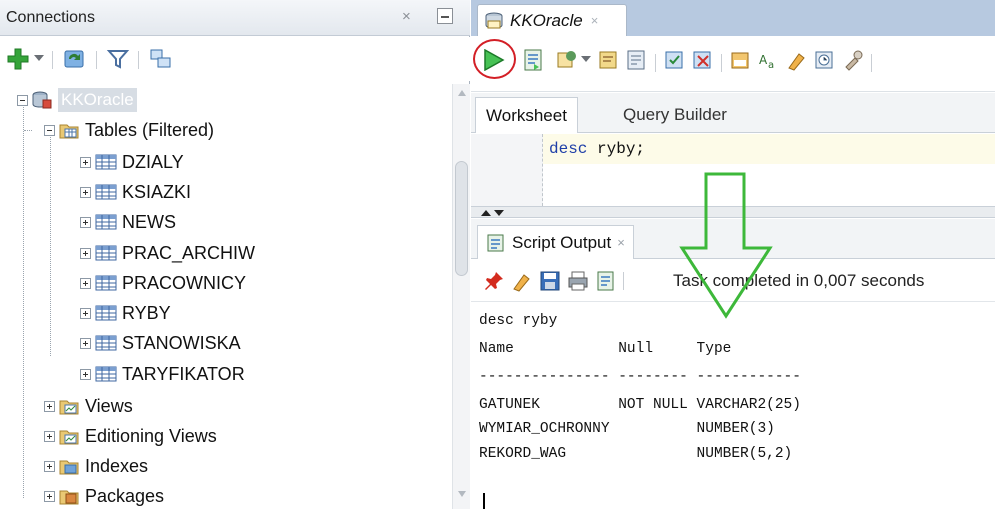  What do you see at coordinates (163, 283) in the screenshot?
I see `tree-table-row: PRACOWNICY` at bounding box center [163, 283].